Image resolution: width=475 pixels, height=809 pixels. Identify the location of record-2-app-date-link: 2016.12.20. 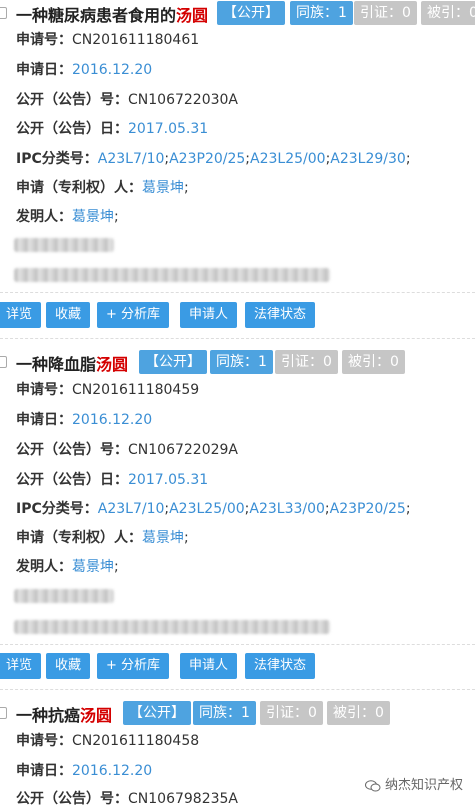
(112, 420).